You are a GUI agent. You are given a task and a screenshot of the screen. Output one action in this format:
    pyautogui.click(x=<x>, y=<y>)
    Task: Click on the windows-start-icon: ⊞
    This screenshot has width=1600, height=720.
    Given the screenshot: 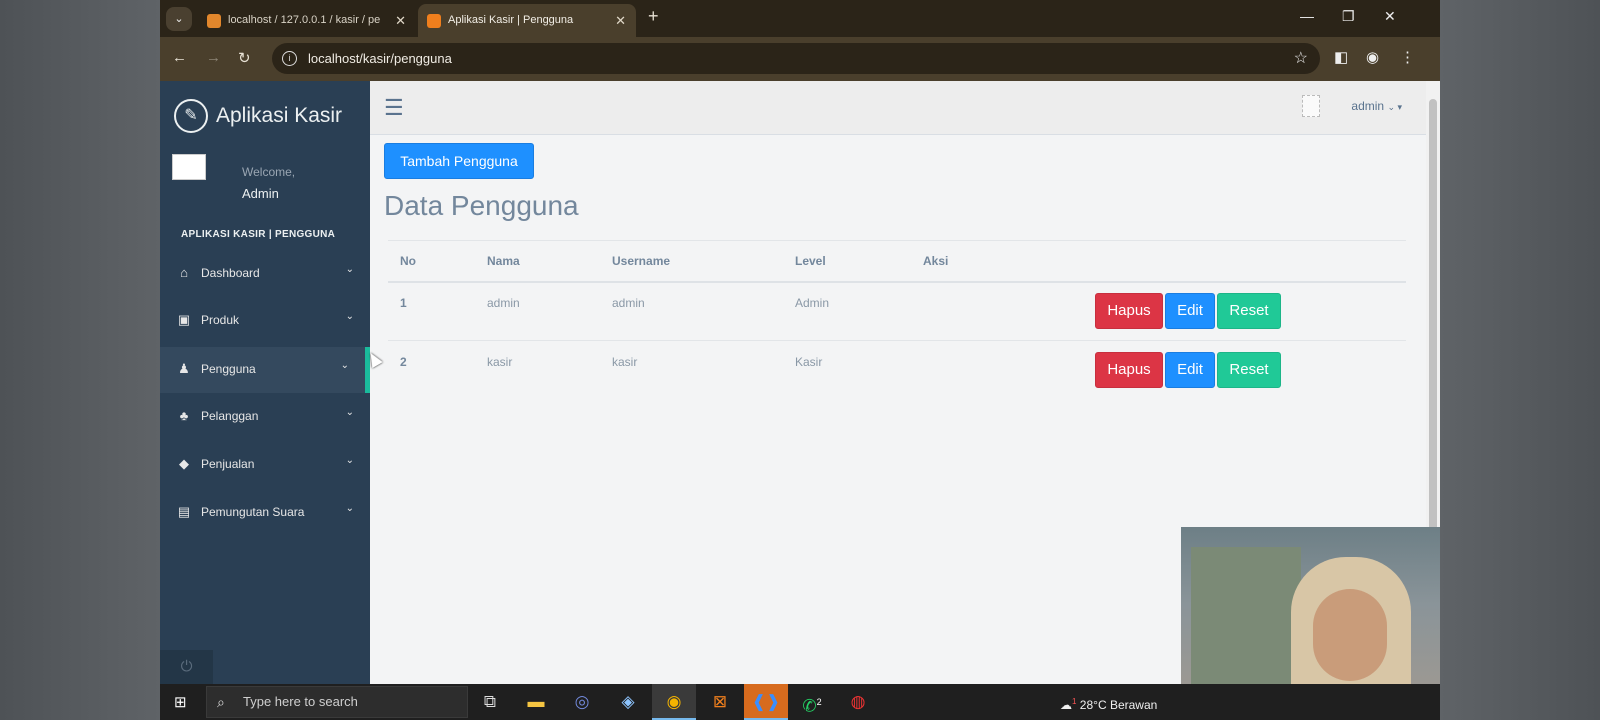 What is the action you would take?
    pyautogui.click(x=183, y=702)
    